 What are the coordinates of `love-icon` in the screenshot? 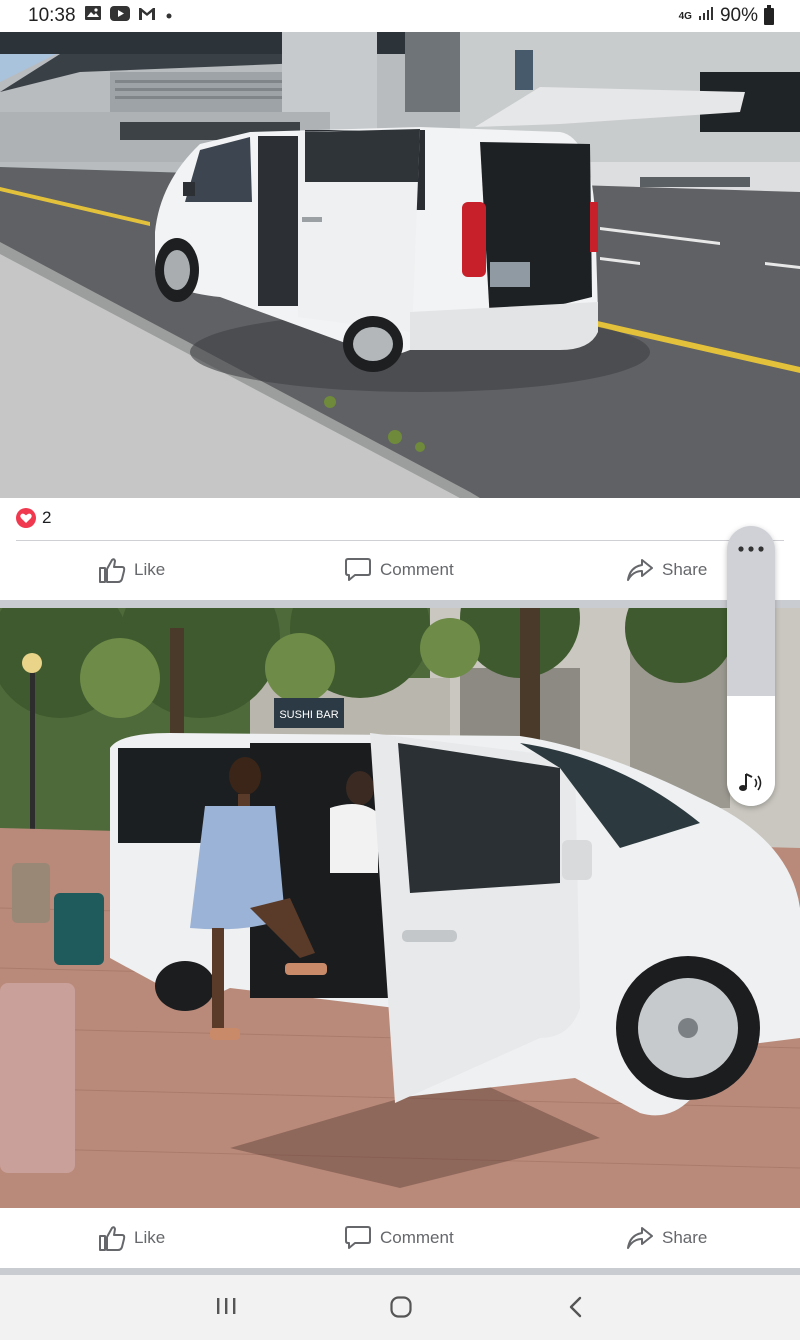 It's located at (26, 518).